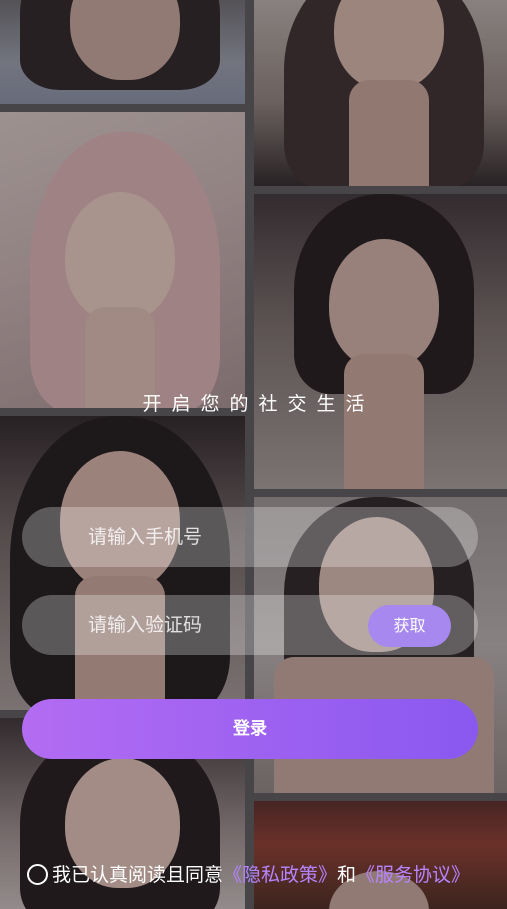 The width and height of the screenshot is (507, 909). I want to click on tagline: 开启您的社交生活, so click(258, 404).